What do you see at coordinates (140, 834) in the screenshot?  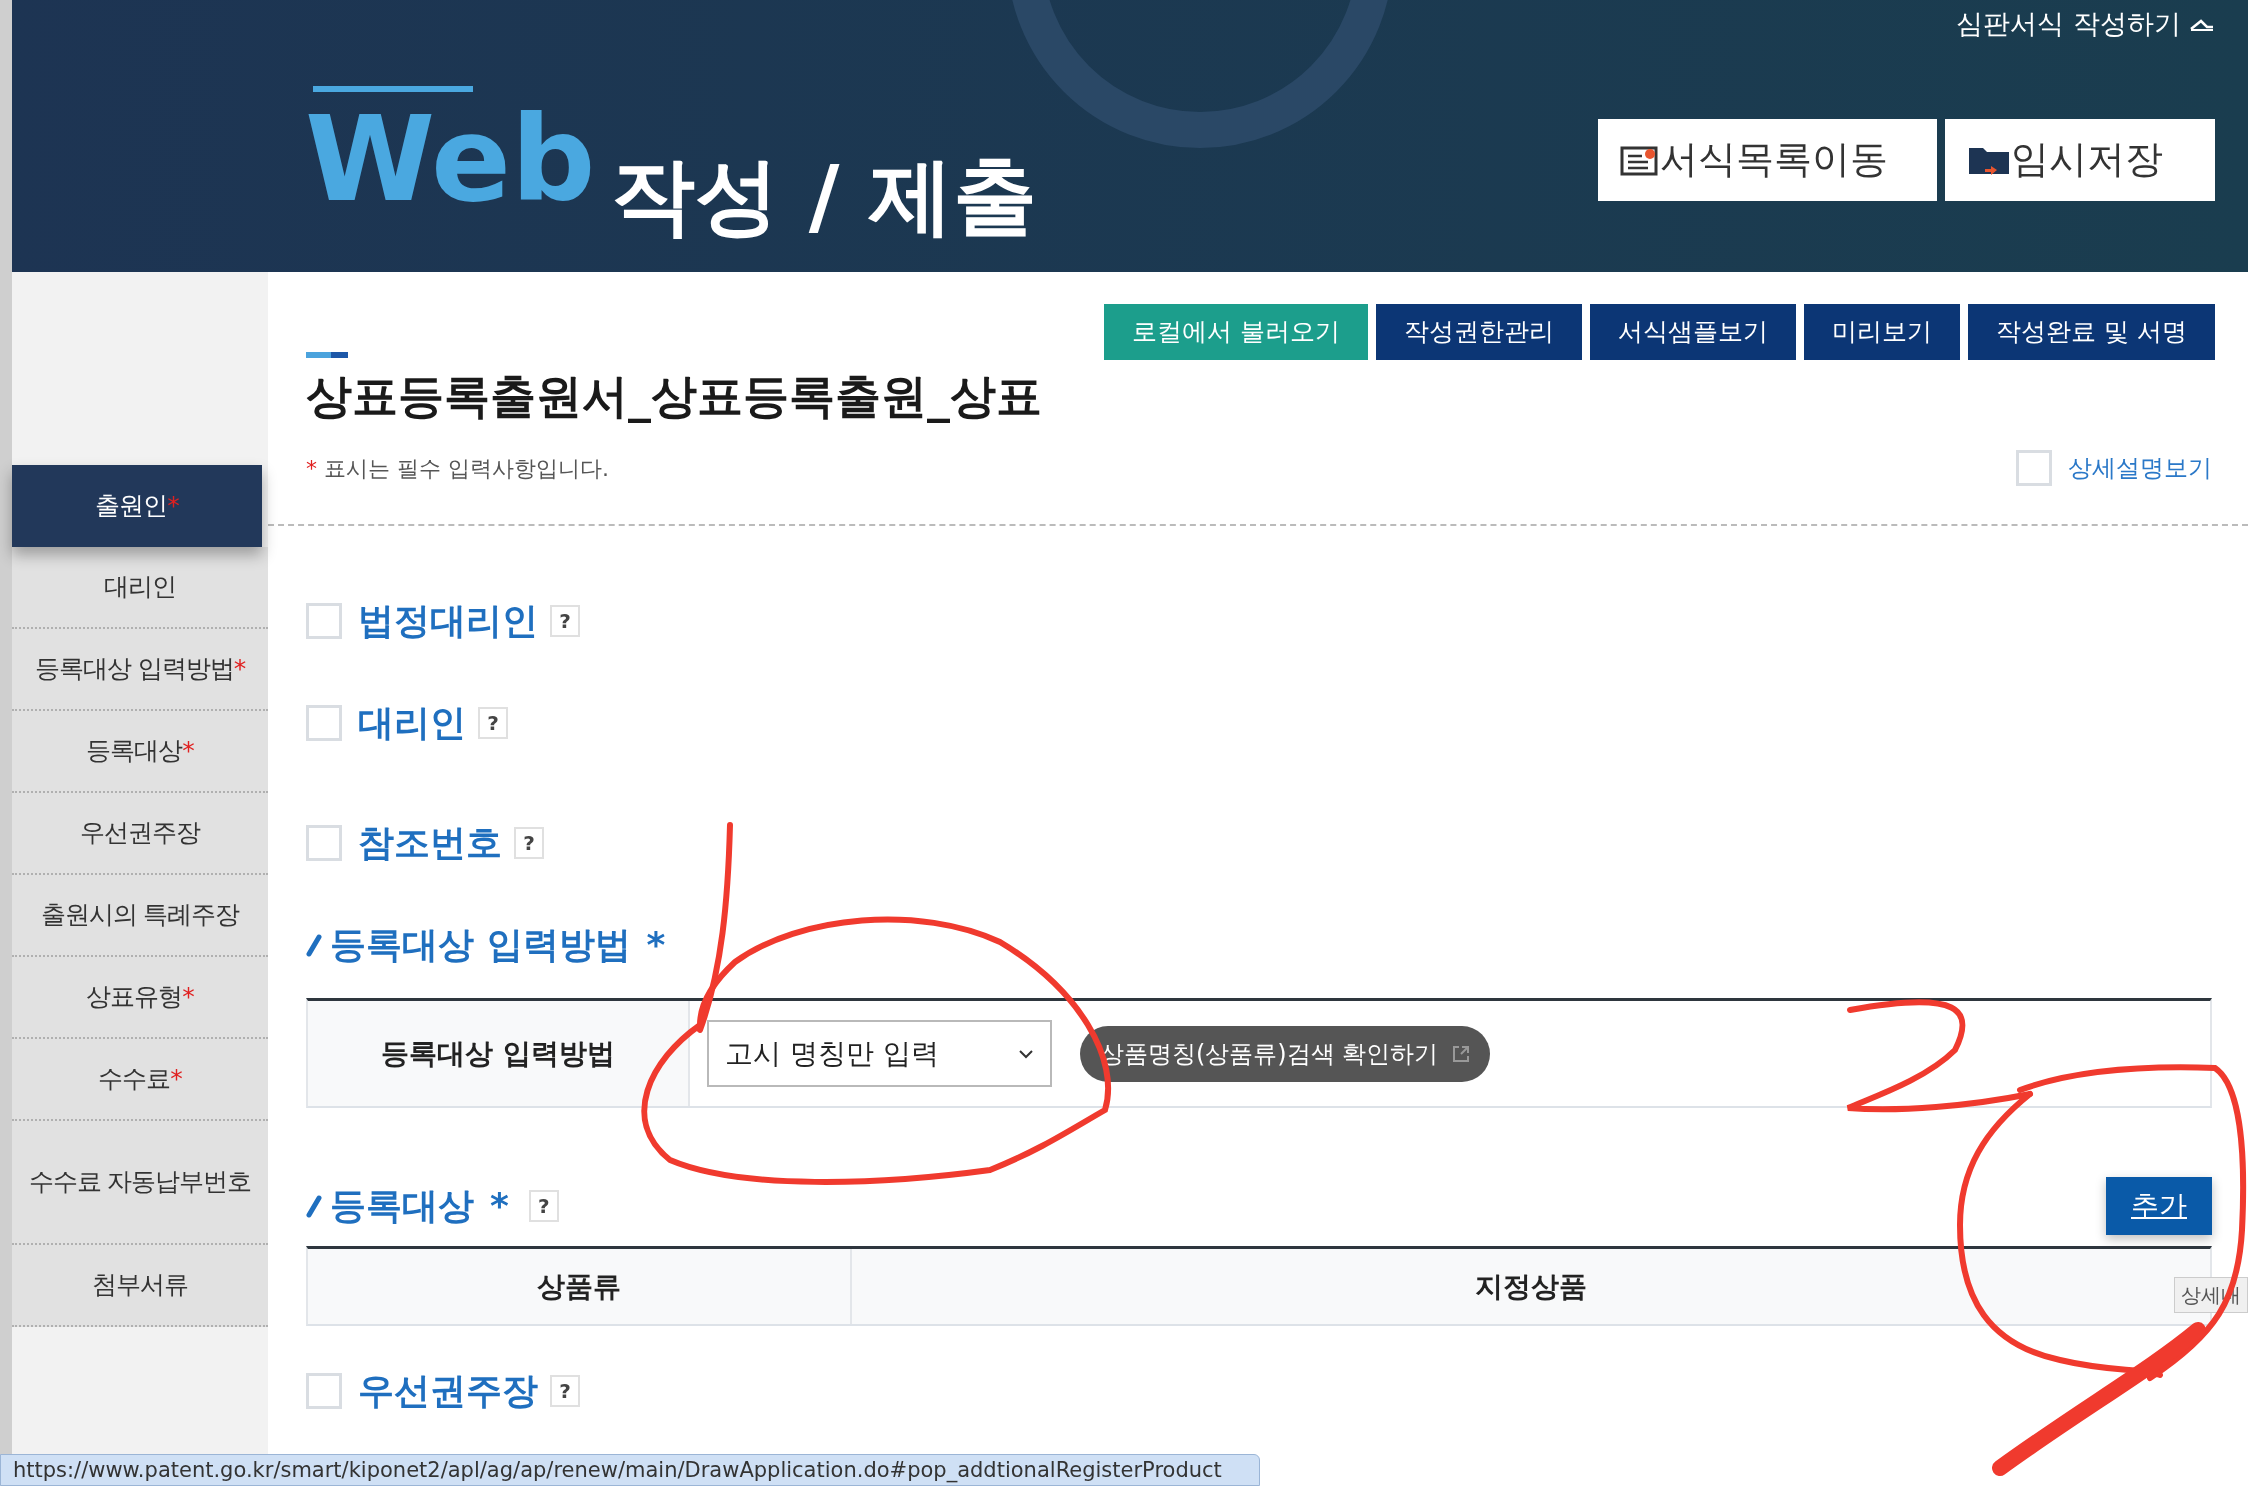 I see `sidebar-item: 우선권주장` at bounding box center [140, 834].